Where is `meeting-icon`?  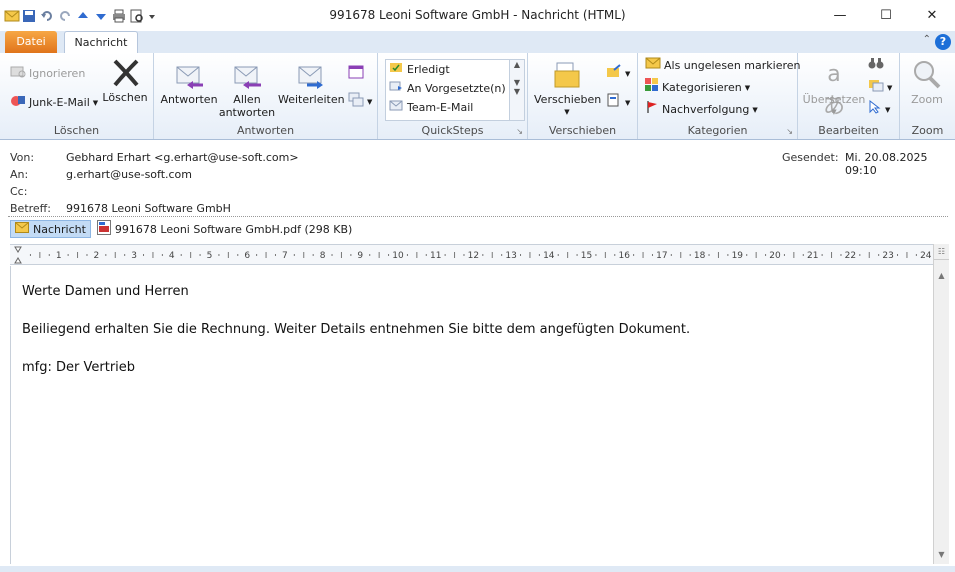
meeting-icon is located at coordinates (356, 74).